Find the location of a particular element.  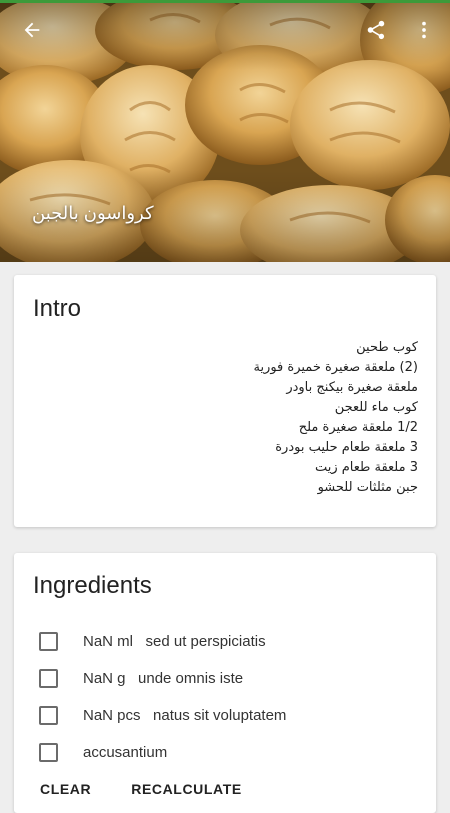

intro-line: ملعقة صغيرة بيكنج باودر is located at coordinates (352, 387).